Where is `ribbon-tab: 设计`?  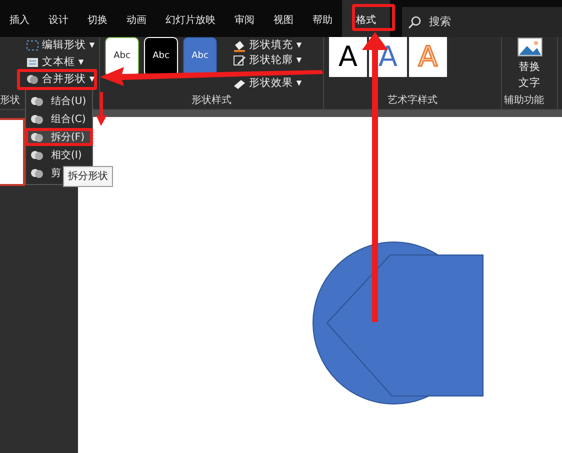
ribbon-tab: 设计 is located at coordinates (58, 18).